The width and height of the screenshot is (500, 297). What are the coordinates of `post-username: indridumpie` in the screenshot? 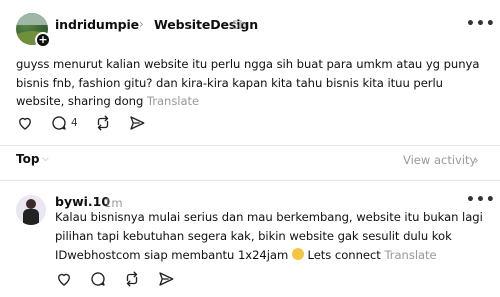 It's located at (97, 24).